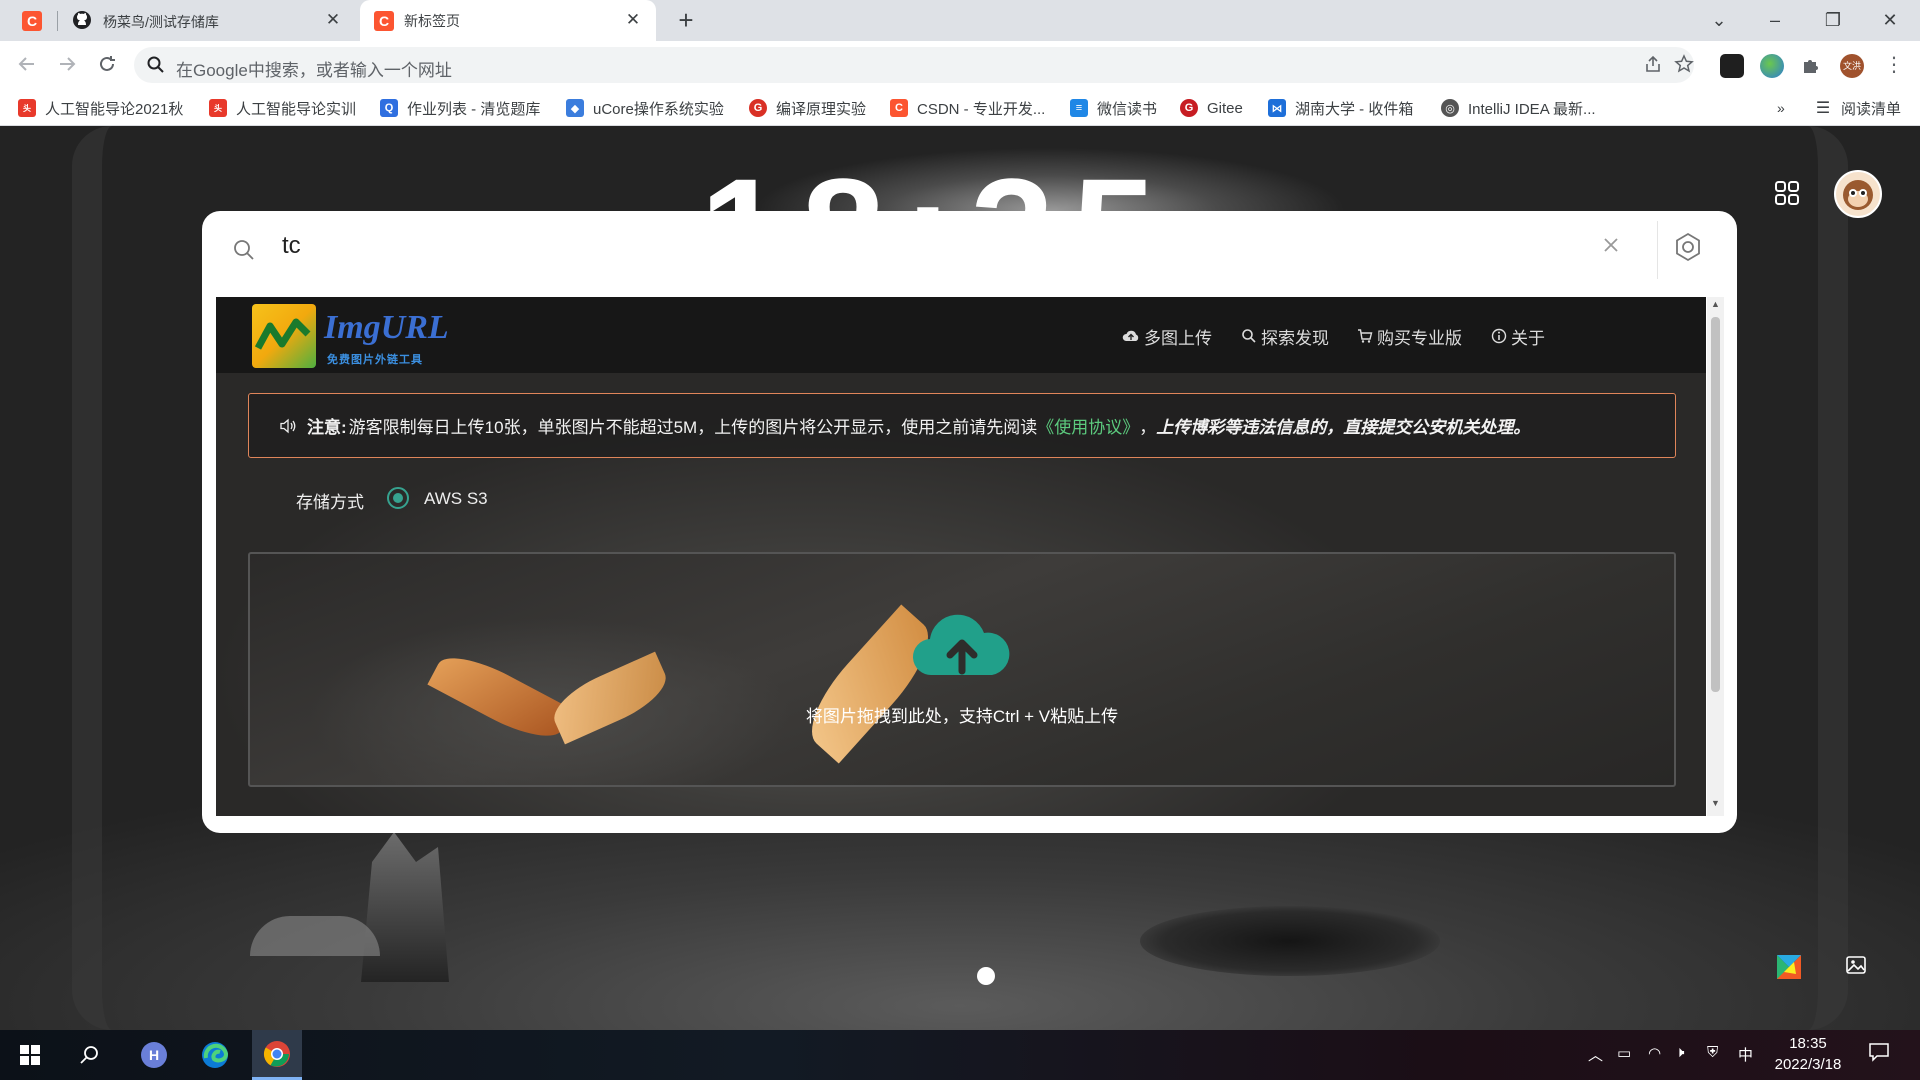 This screenshot has height=1080, width=1920. Describe the element at coordinates (1781, 108) in the screenshot. I see `bookmarks-more-button: »` at that location.